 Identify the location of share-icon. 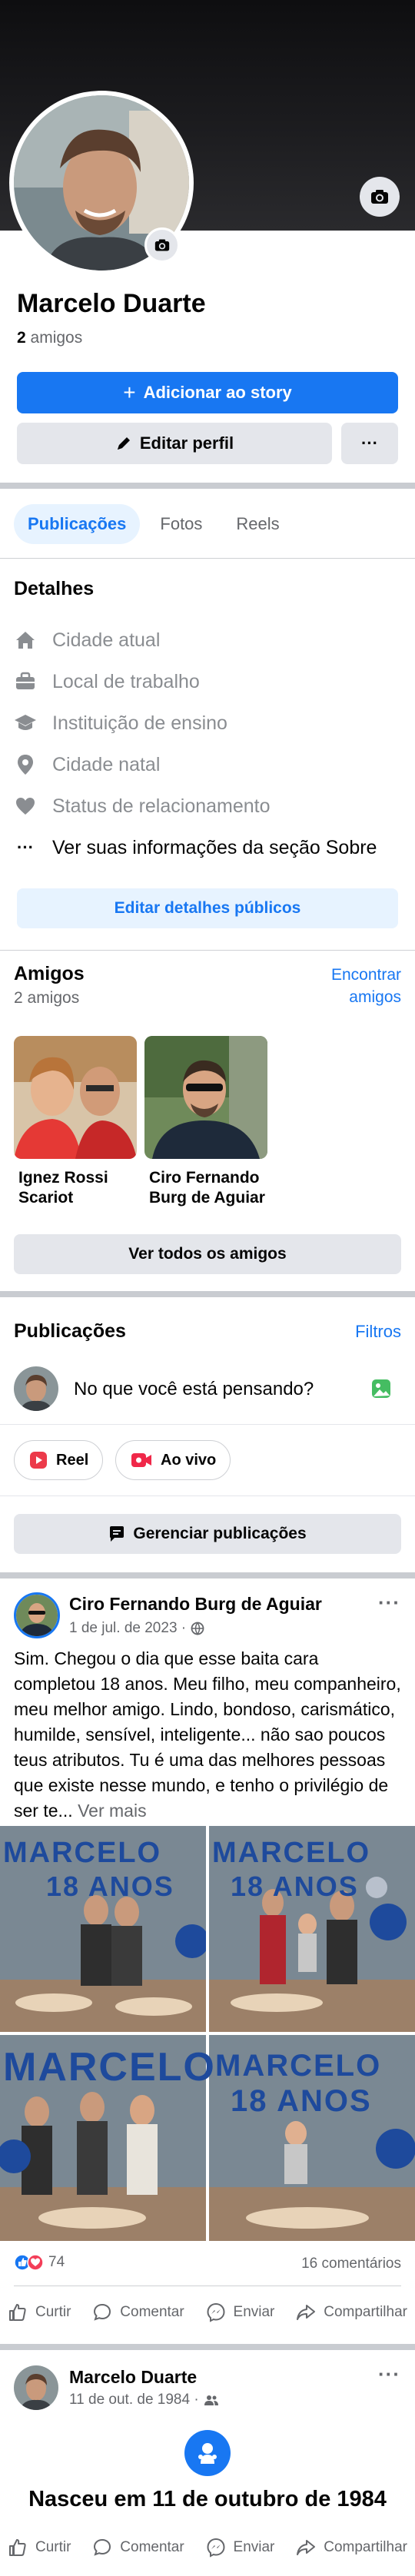
(306, 2547).